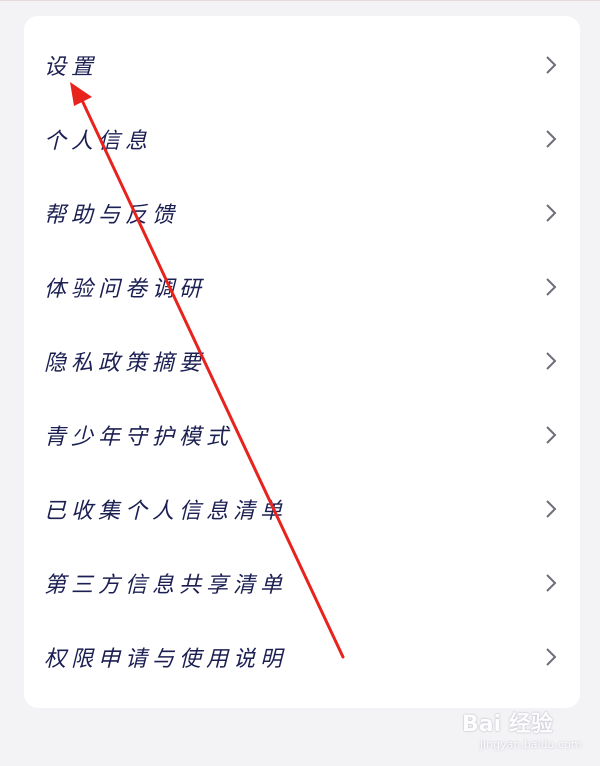 The height and width of the screenshot is (766, 600). What do you see at coordinates (531, 744) in the screenshot?
I see `watermark-url: jingyan.baidu.com` at bounding box center [531, 744].